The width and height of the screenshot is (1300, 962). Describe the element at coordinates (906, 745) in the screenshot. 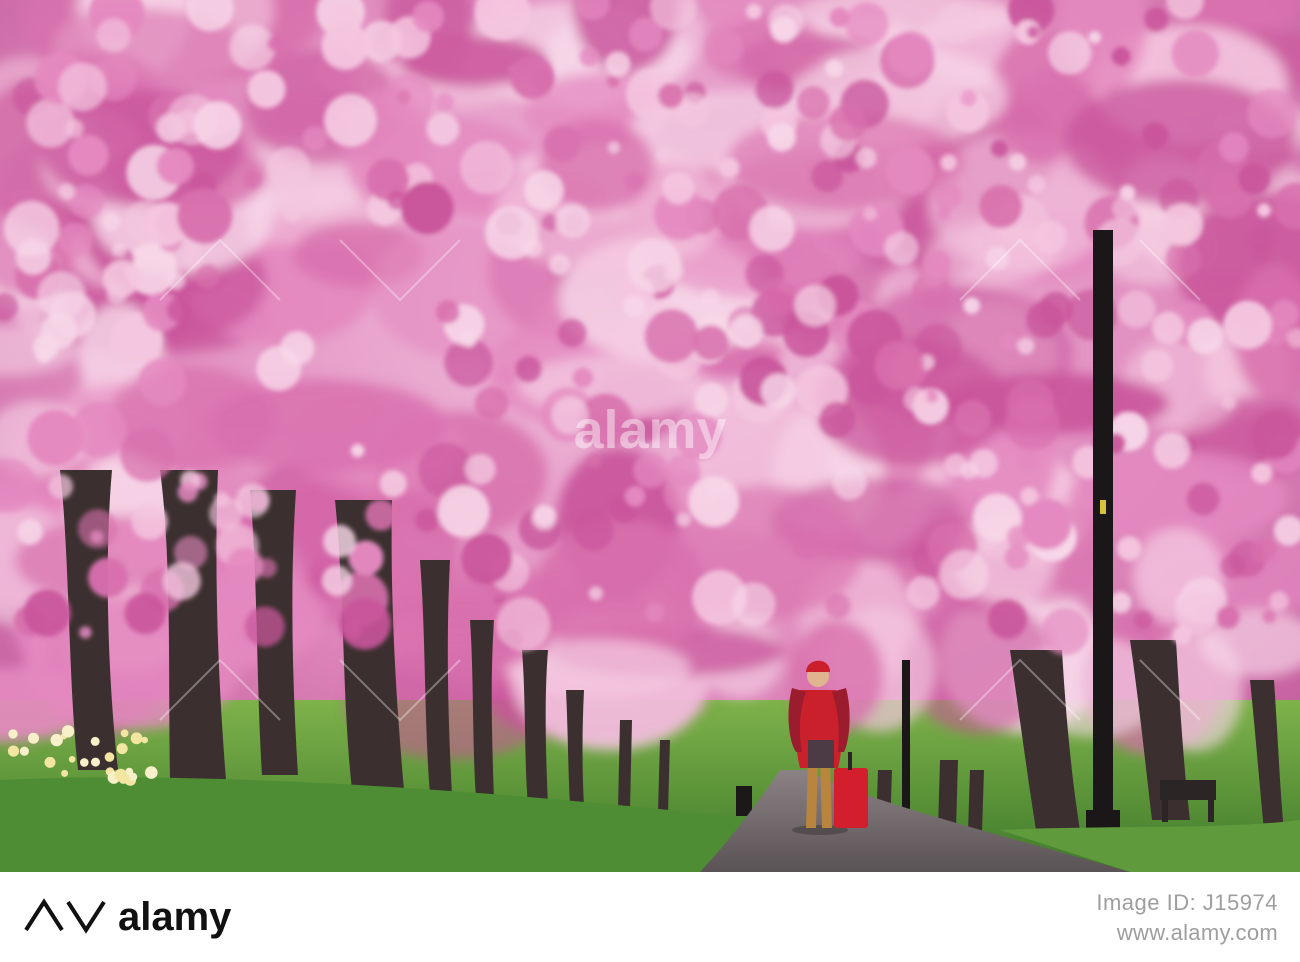

I see `small-lamp-post` at that location.